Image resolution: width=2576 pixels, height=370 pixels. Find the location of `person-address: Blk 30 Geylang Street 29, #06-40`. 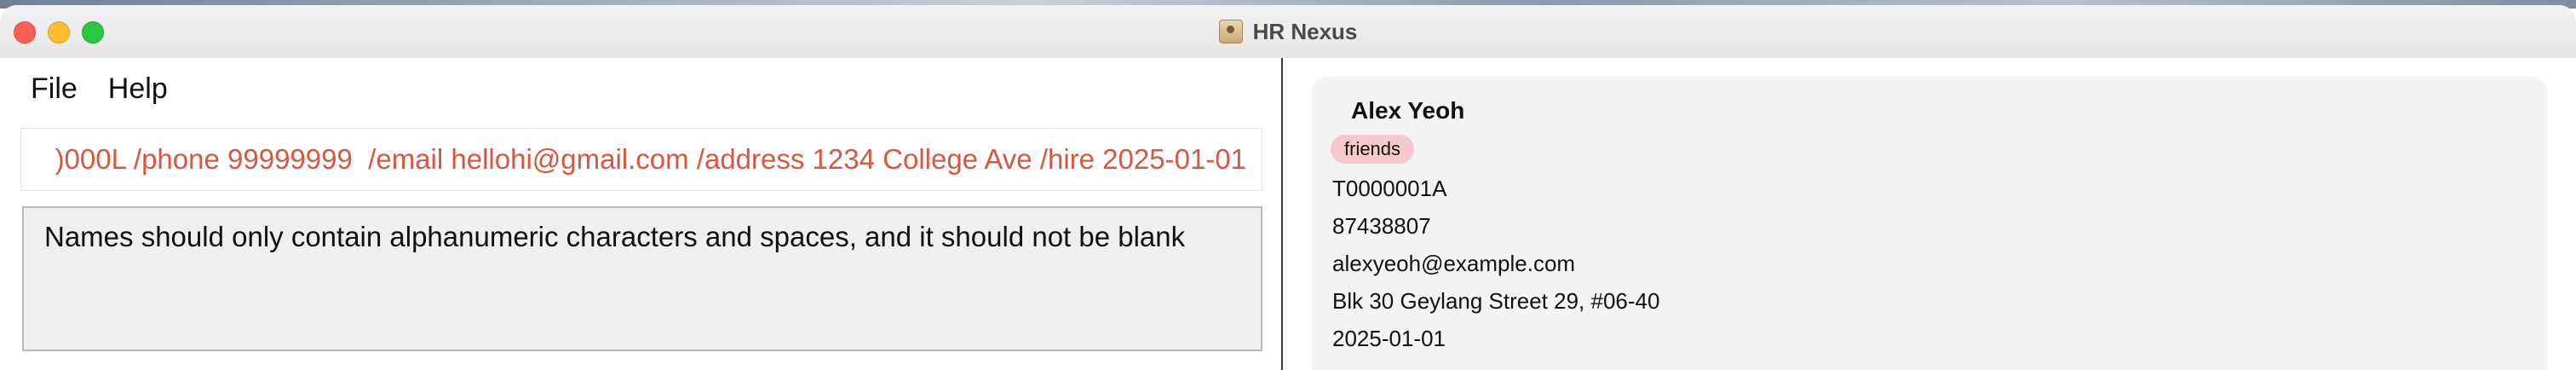

person-address: Blk 30 Geylang Street 29, #06-40 is located at coordinates (1496, 301).